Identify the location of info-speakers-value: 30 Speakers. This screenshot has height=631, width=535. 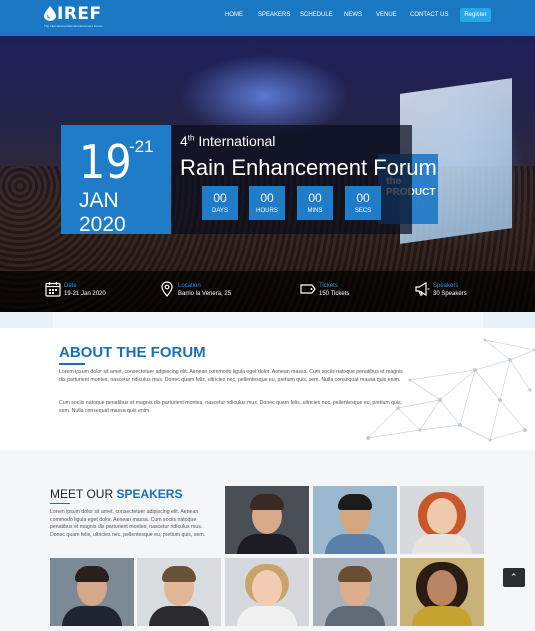
(450, 294).